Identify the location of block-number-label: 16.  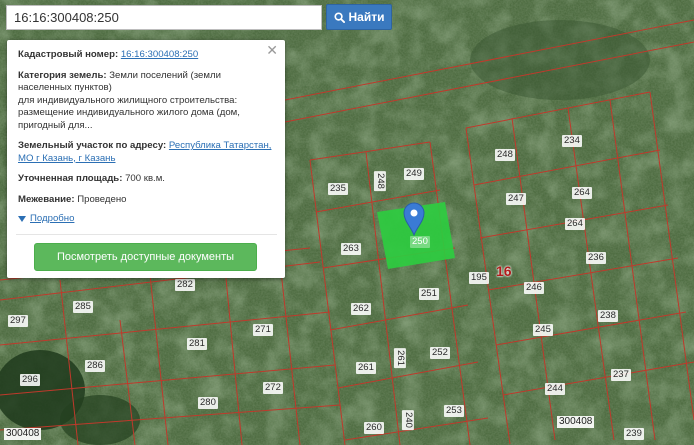
(504, 271).